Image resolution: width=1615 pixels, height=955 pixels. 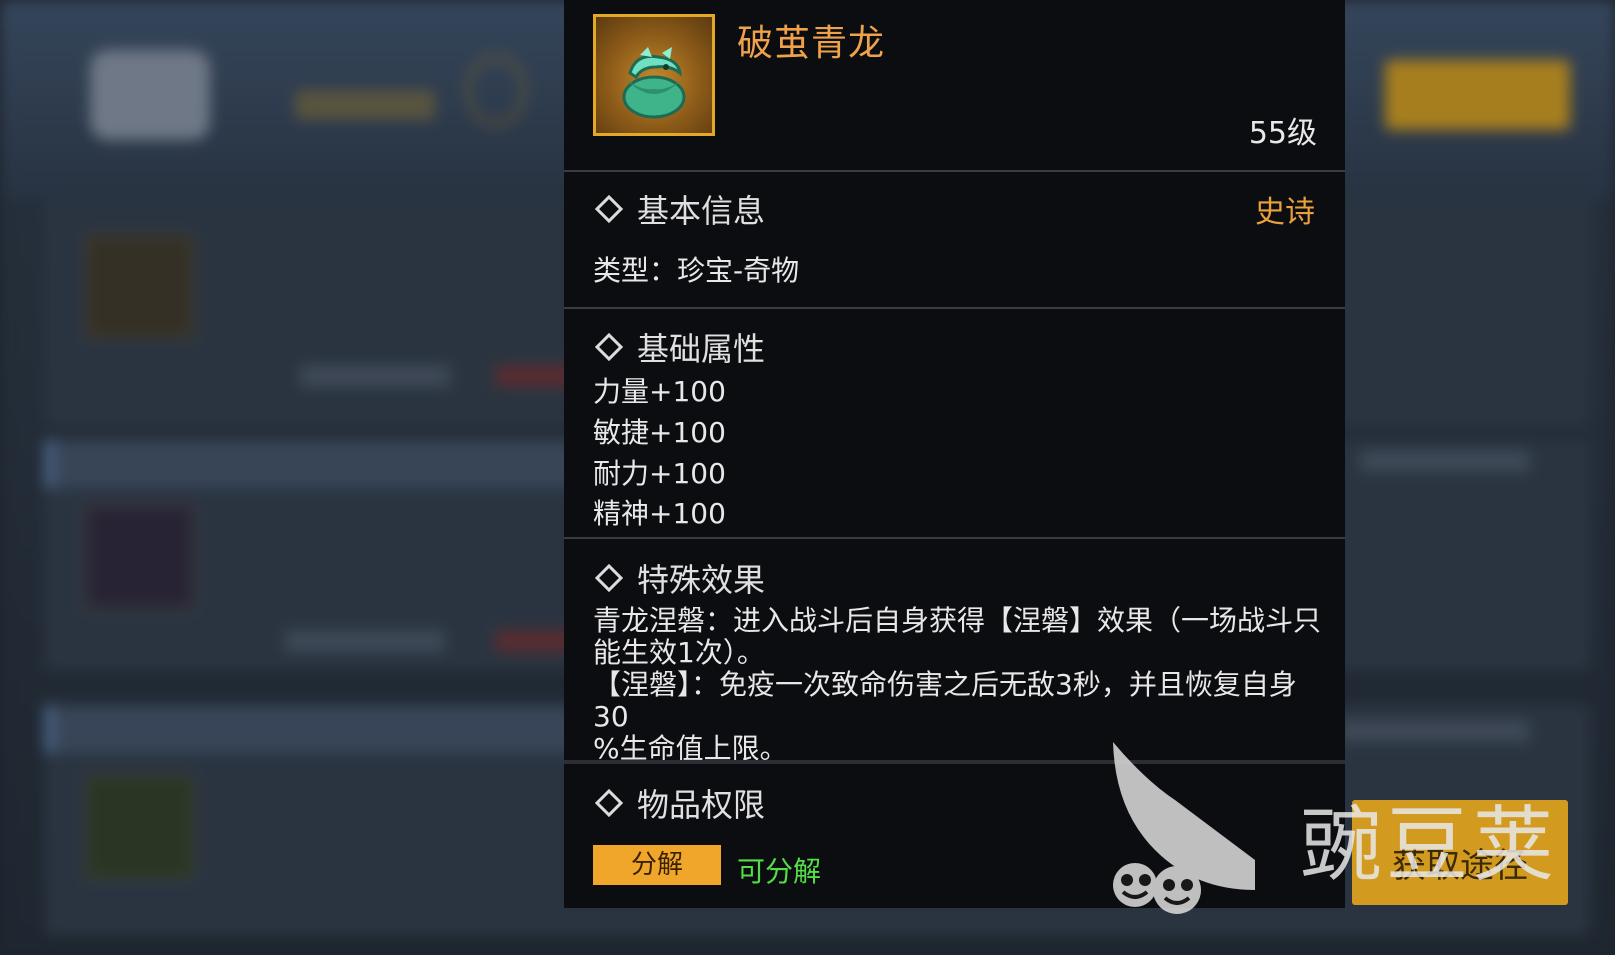 I want to click on bg-ring-icon, so click(x=496, y=91).